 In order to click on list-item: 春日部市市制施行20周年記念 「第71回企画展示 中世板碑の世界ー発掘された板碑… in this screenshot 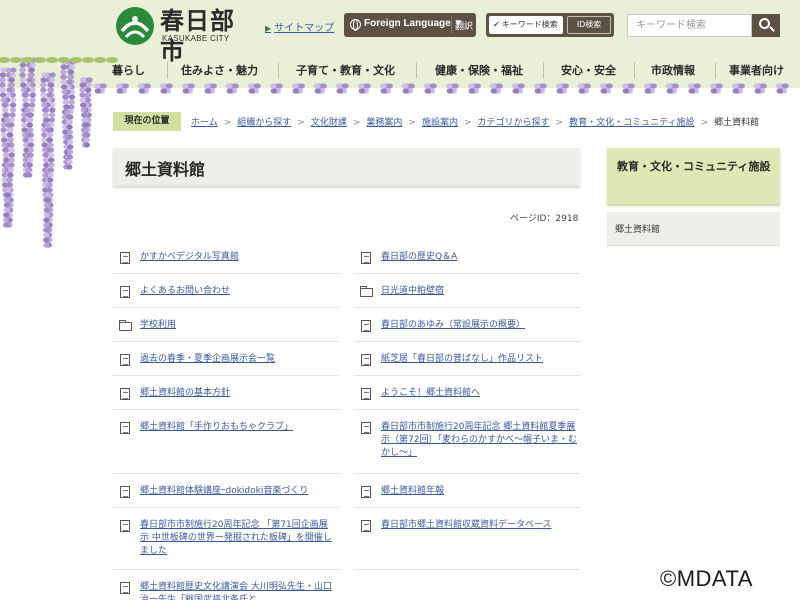, I will do `click(226, 545)`.